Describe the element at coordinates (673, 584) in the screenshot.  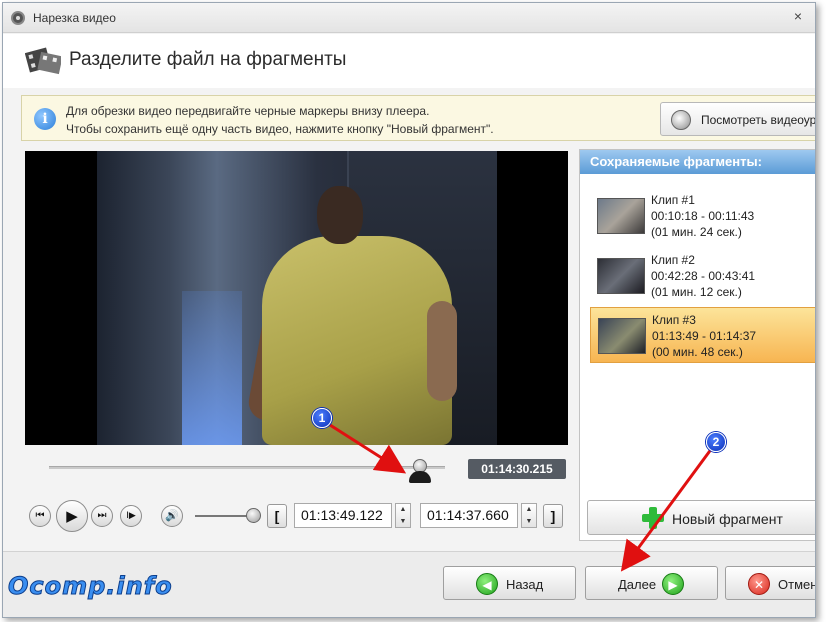
I see `next-arrow-icon: ▶` at that location.